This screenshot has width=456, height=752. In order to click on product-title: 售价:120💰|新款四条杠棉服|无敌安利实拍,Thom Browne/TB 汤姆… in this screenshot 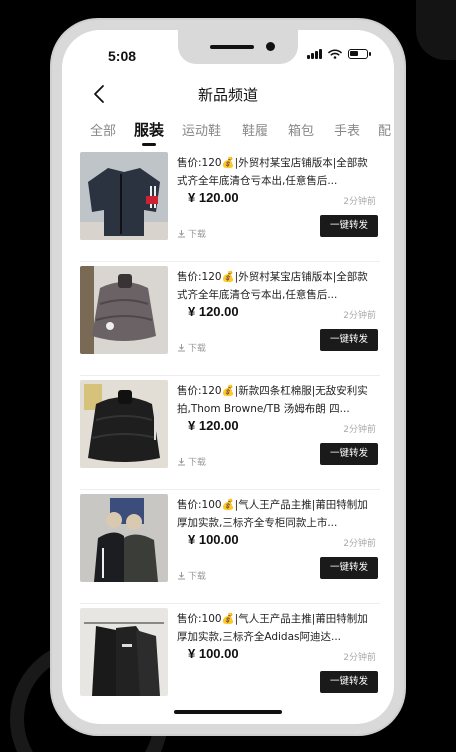, I will do `click(272, 400)`.